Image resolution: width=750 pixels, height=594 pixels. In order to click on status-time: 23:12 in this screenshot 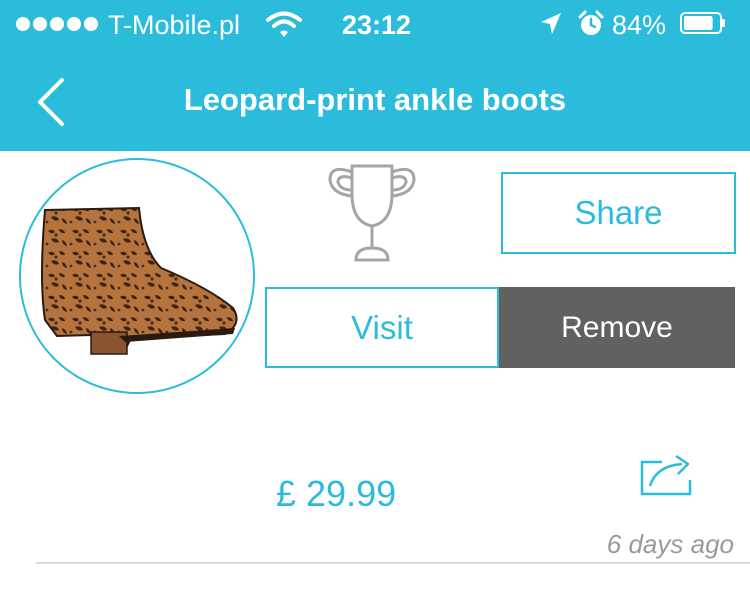, I will do `click(377, 25)`.